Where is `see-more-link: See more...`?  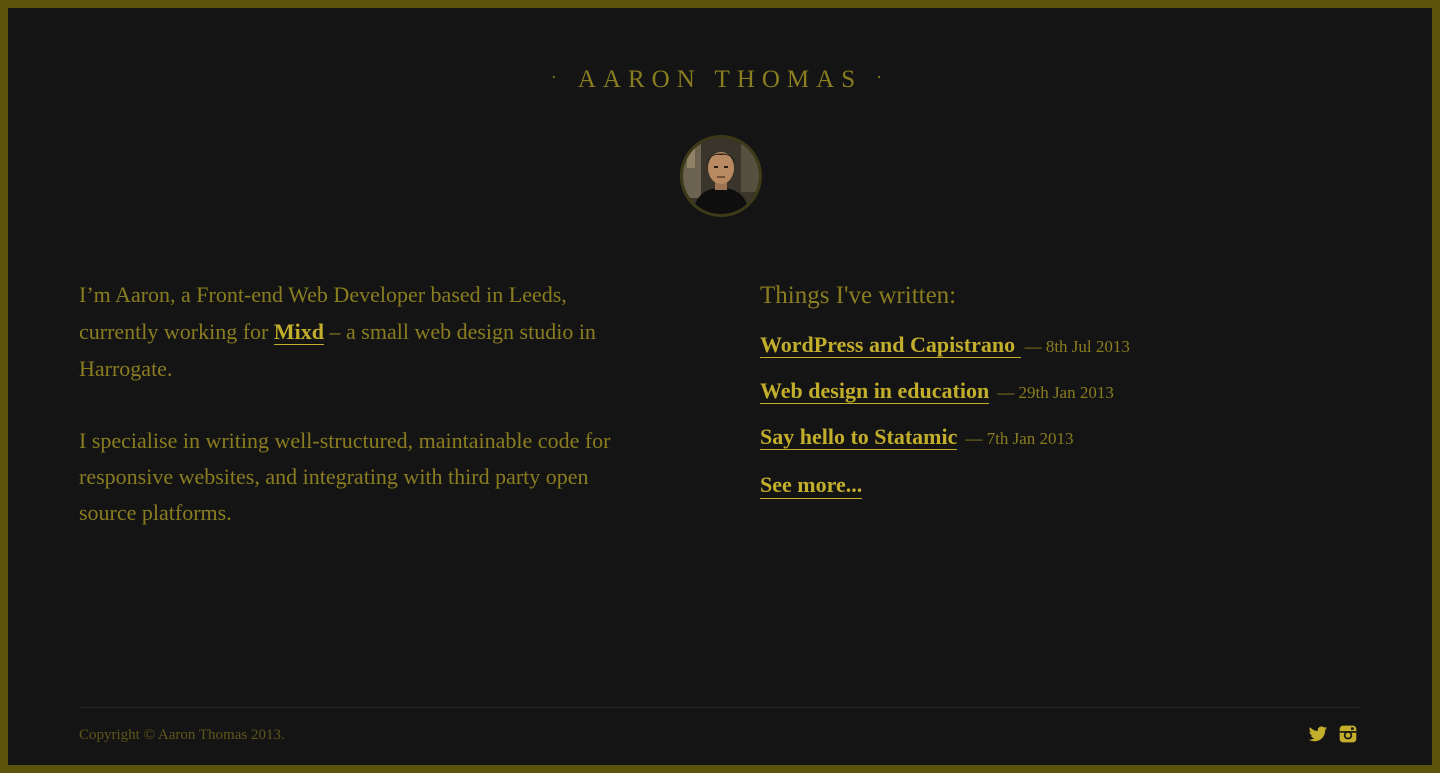
see-more-link: See more... is located at coordinates (811, 485).